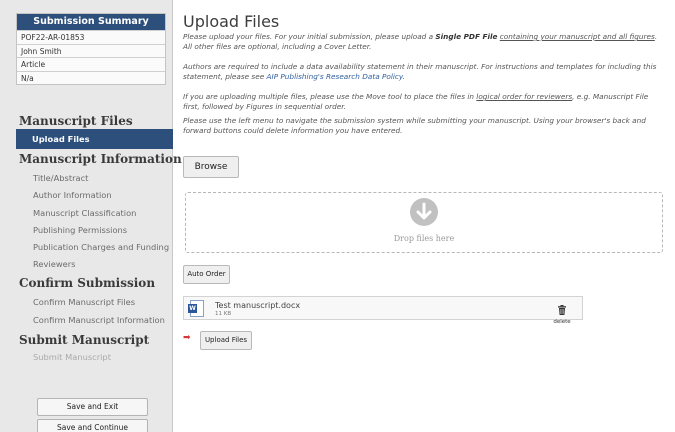 This screenshot has height=432, width=675. What do you see at coordinates (258, 305) in the screenshot?
I see `file-name: Test manuscript.docx` at bounding box center [258, 305].